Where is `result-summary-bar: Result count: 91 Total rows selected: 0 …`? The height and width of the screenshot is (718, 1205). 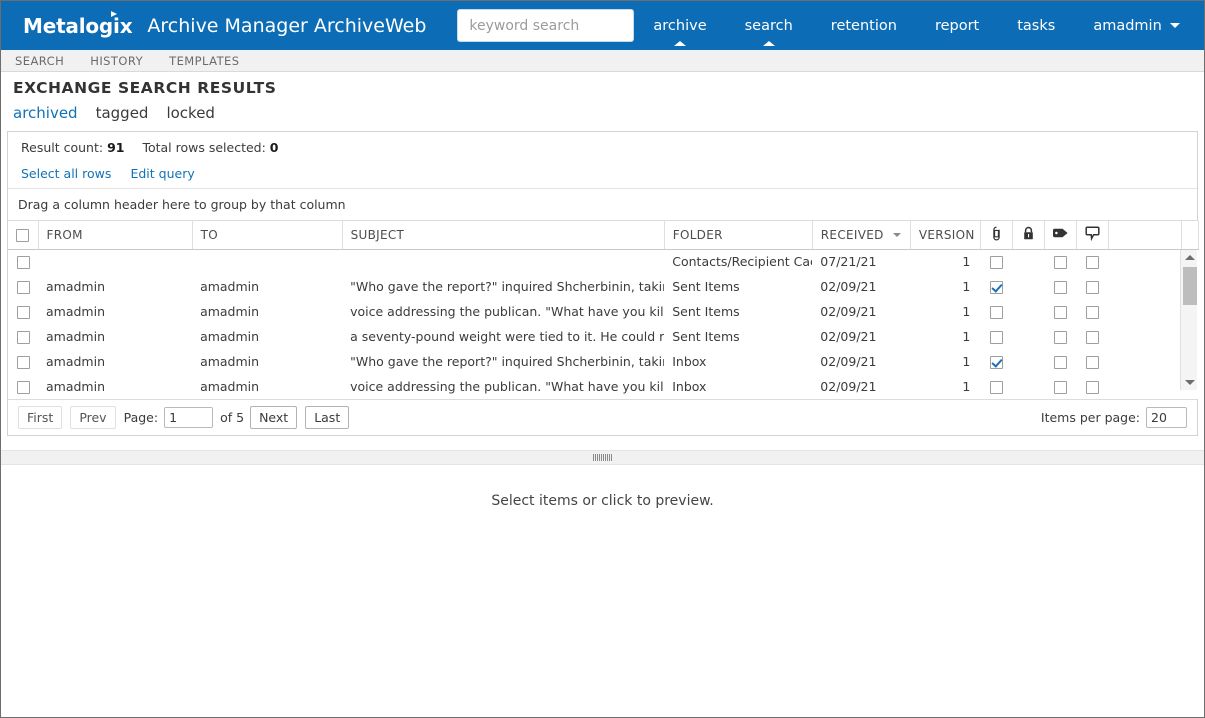
result-summary-bar: Result count: 91 Total rows selected: 0 … is located at coordinates (602, 160).